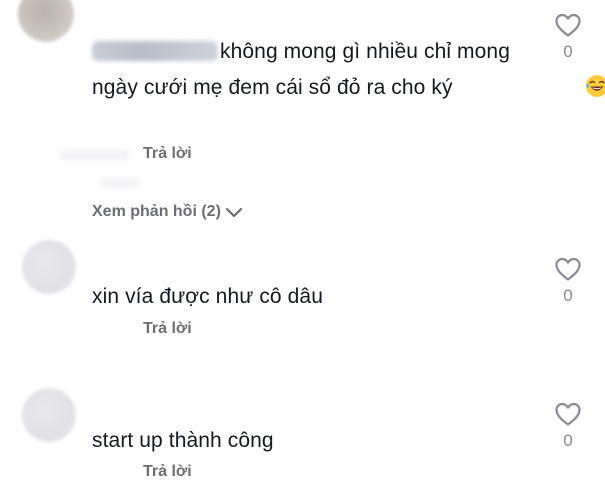 The width and height of the screenshot is (605, 496). Describe the element at coordinates (183, 440) in the screenshot. I see `comment-text: start up thành công` at that location.